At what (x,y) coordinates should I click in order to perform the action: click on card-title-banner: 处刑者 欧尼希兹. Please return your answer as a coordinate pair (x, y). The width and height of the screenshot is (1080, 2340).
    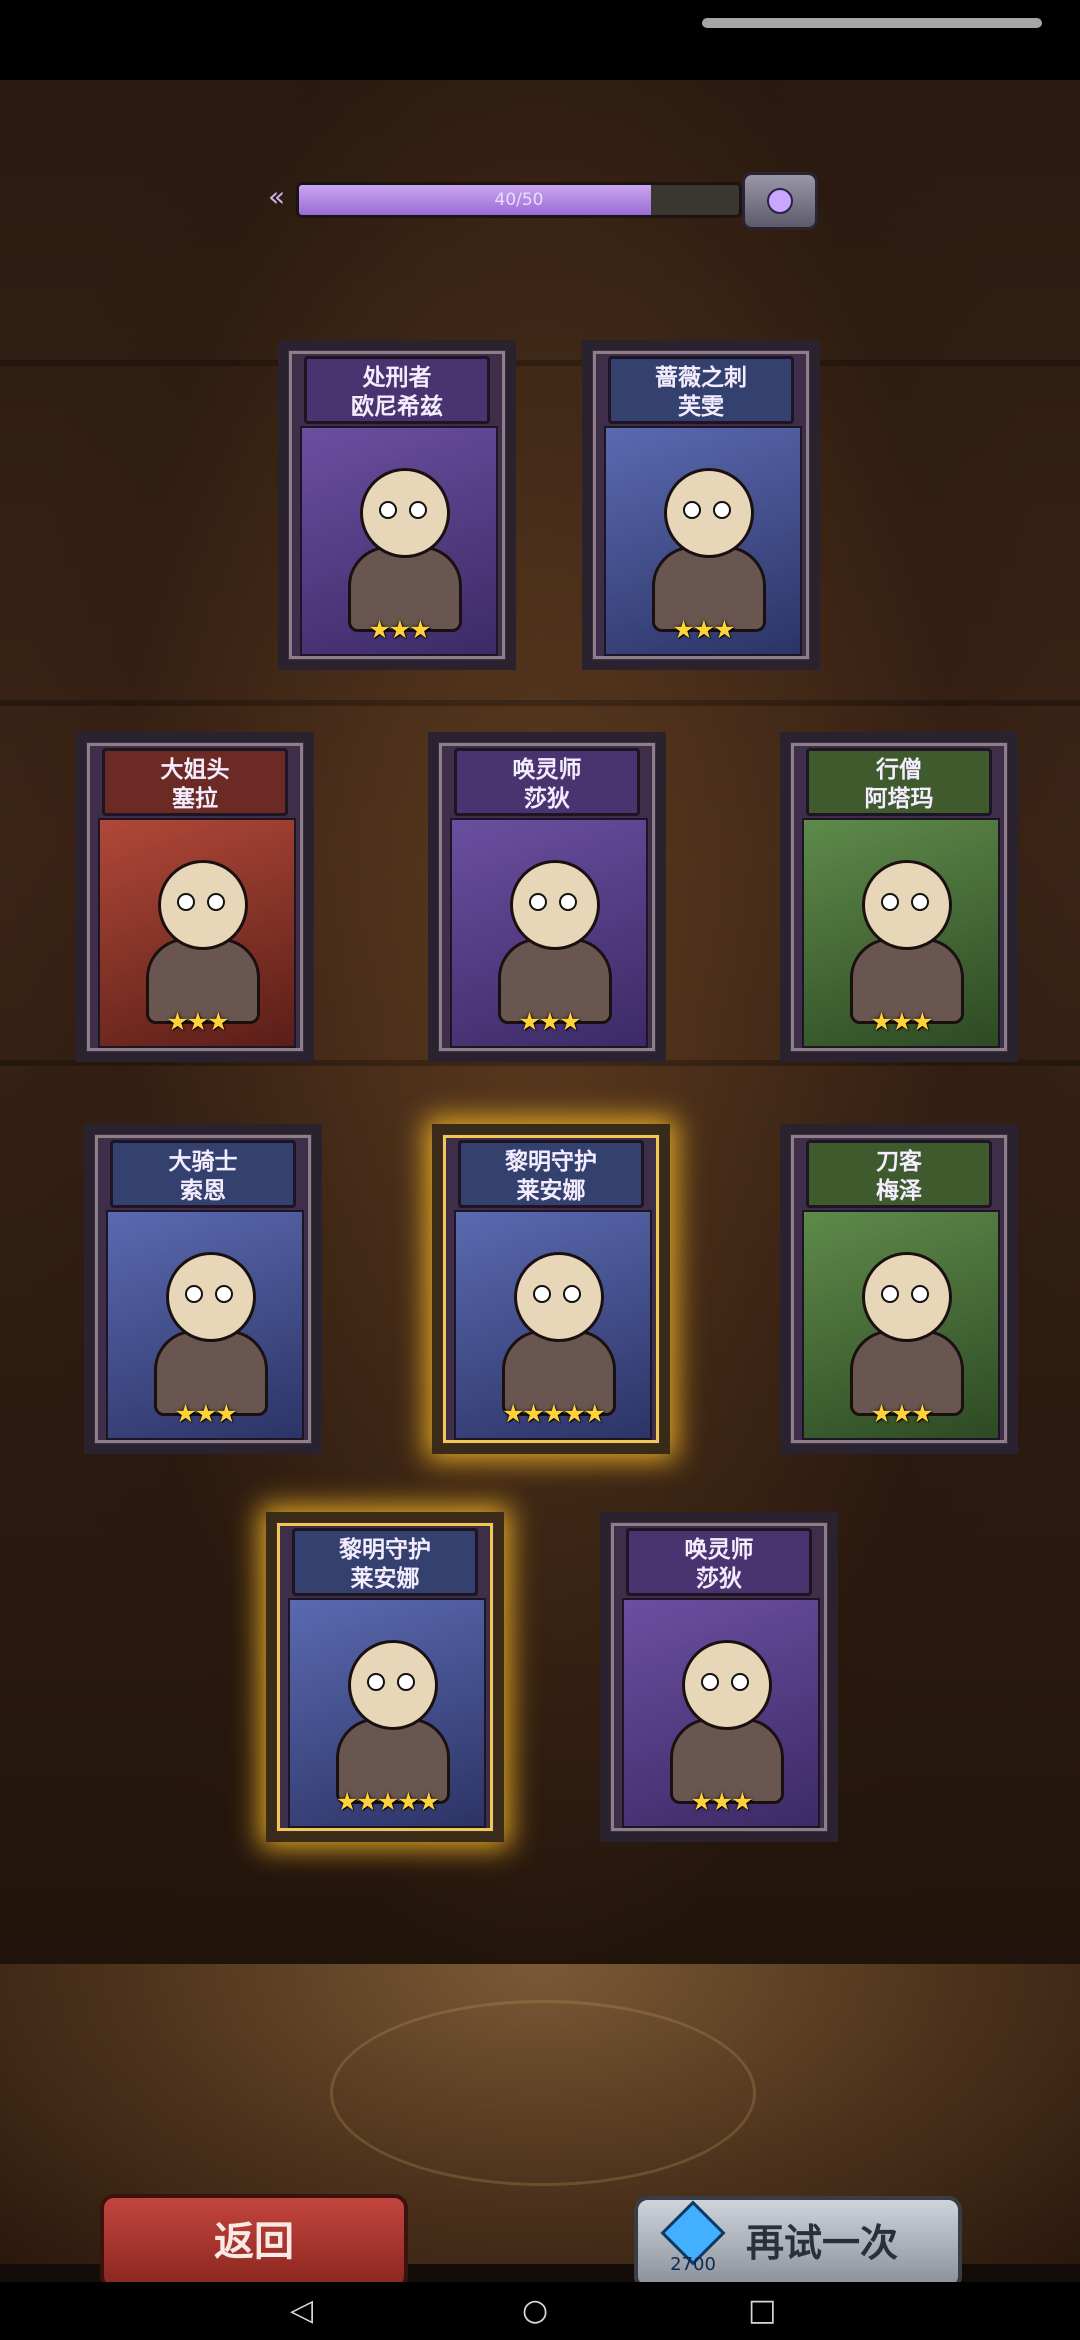
    Looking at the image, I should click on (397, 390).